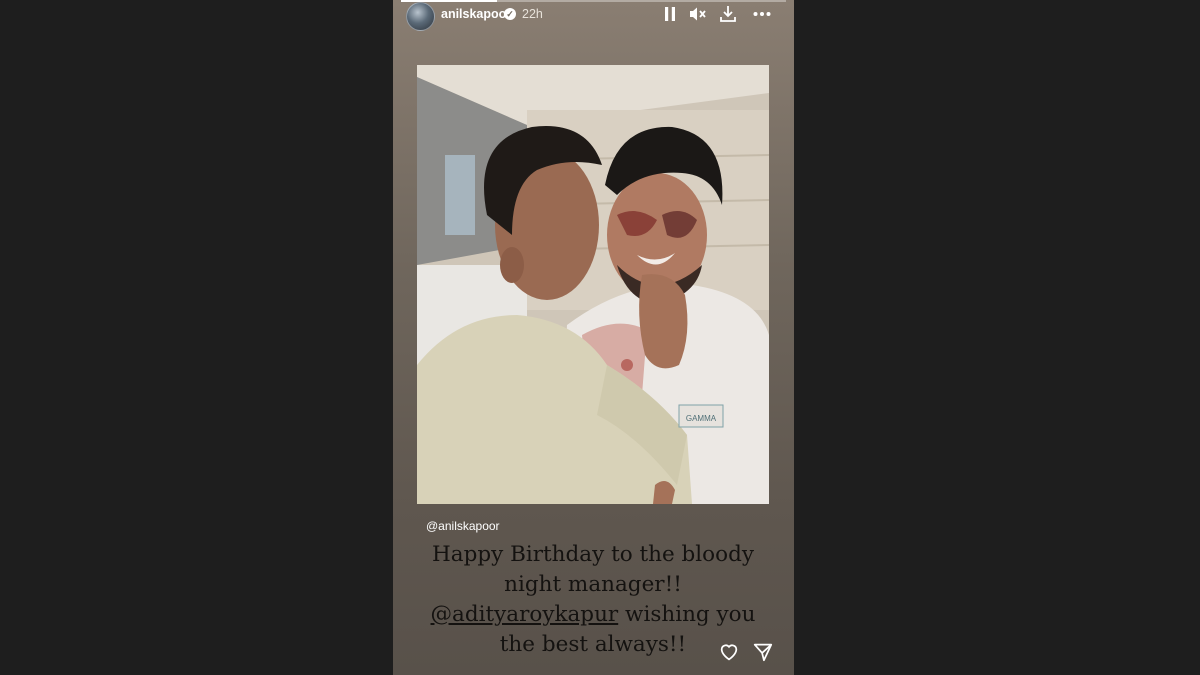 The image size is (1200, 675). What do you see at coordinates (701, 418) in the screenshot?
I see `jacket-label: GAMMA` at bounding box center [701, 418].